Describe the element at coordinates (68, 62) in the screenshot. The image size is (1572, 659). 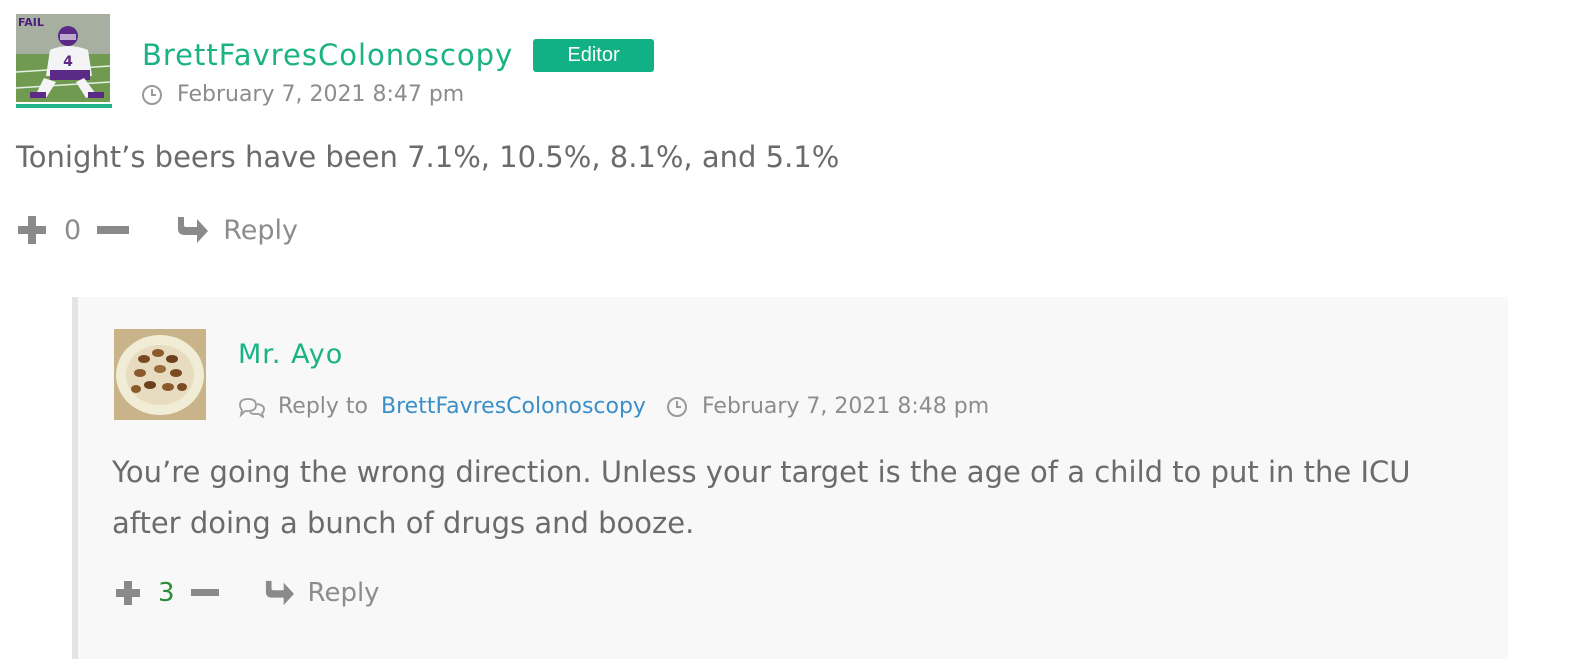
I see `avatar-jersey-number: 4` at that location.